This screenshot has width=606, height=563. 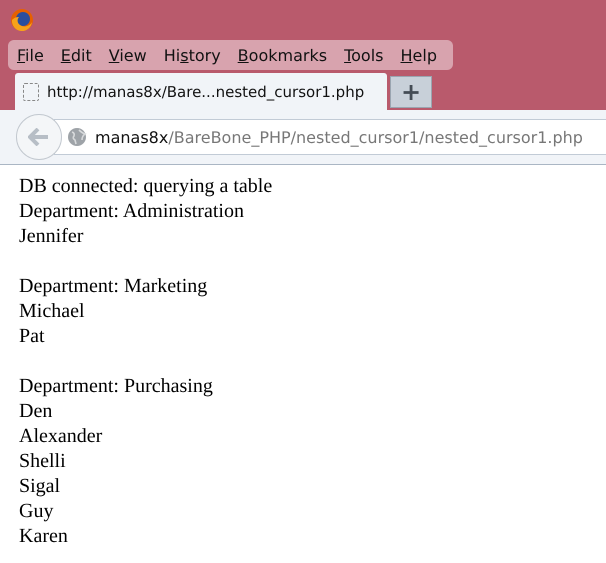 I want to click on department-heading: Department: Purchasing, so click(x=116, y=386).